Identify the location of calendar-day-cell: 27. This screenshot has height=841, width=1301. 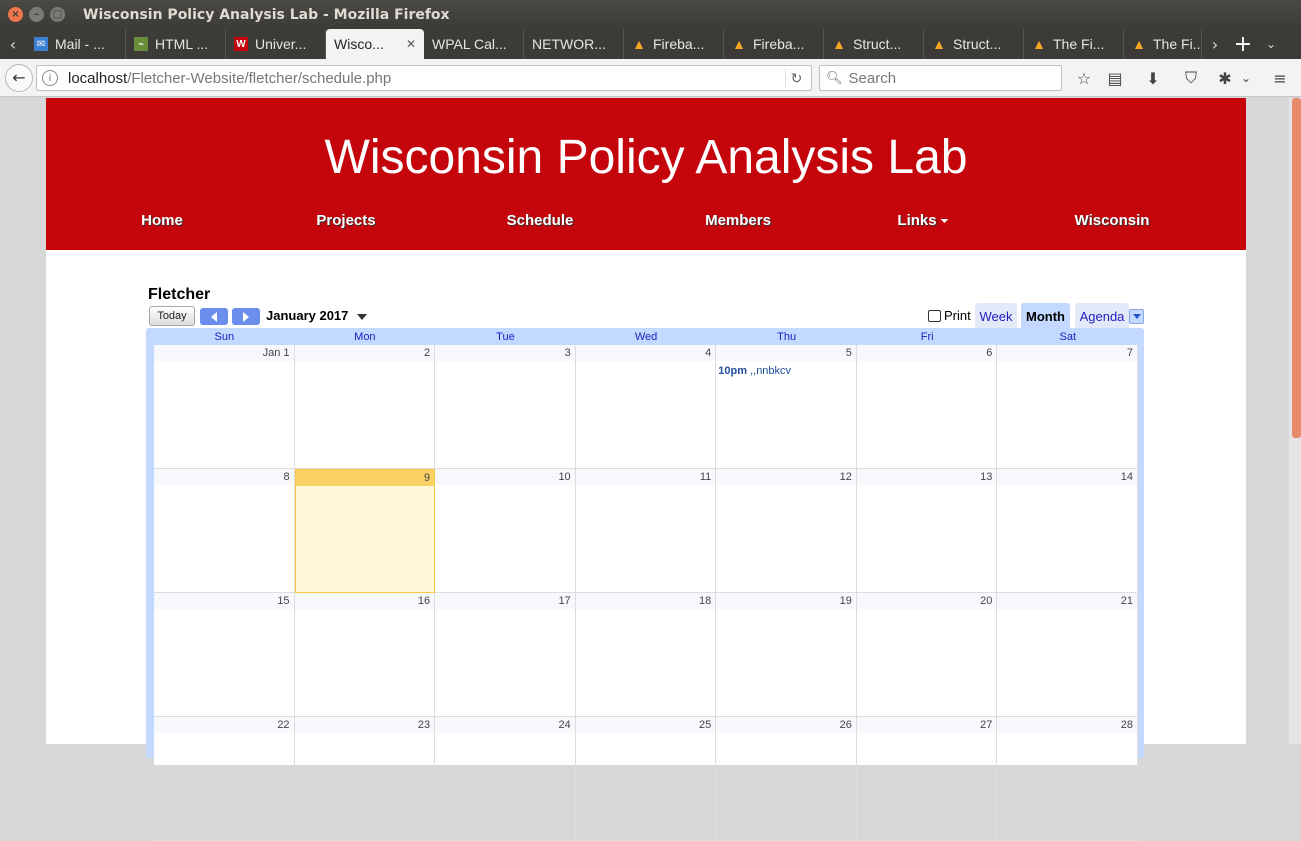
(927, 779).